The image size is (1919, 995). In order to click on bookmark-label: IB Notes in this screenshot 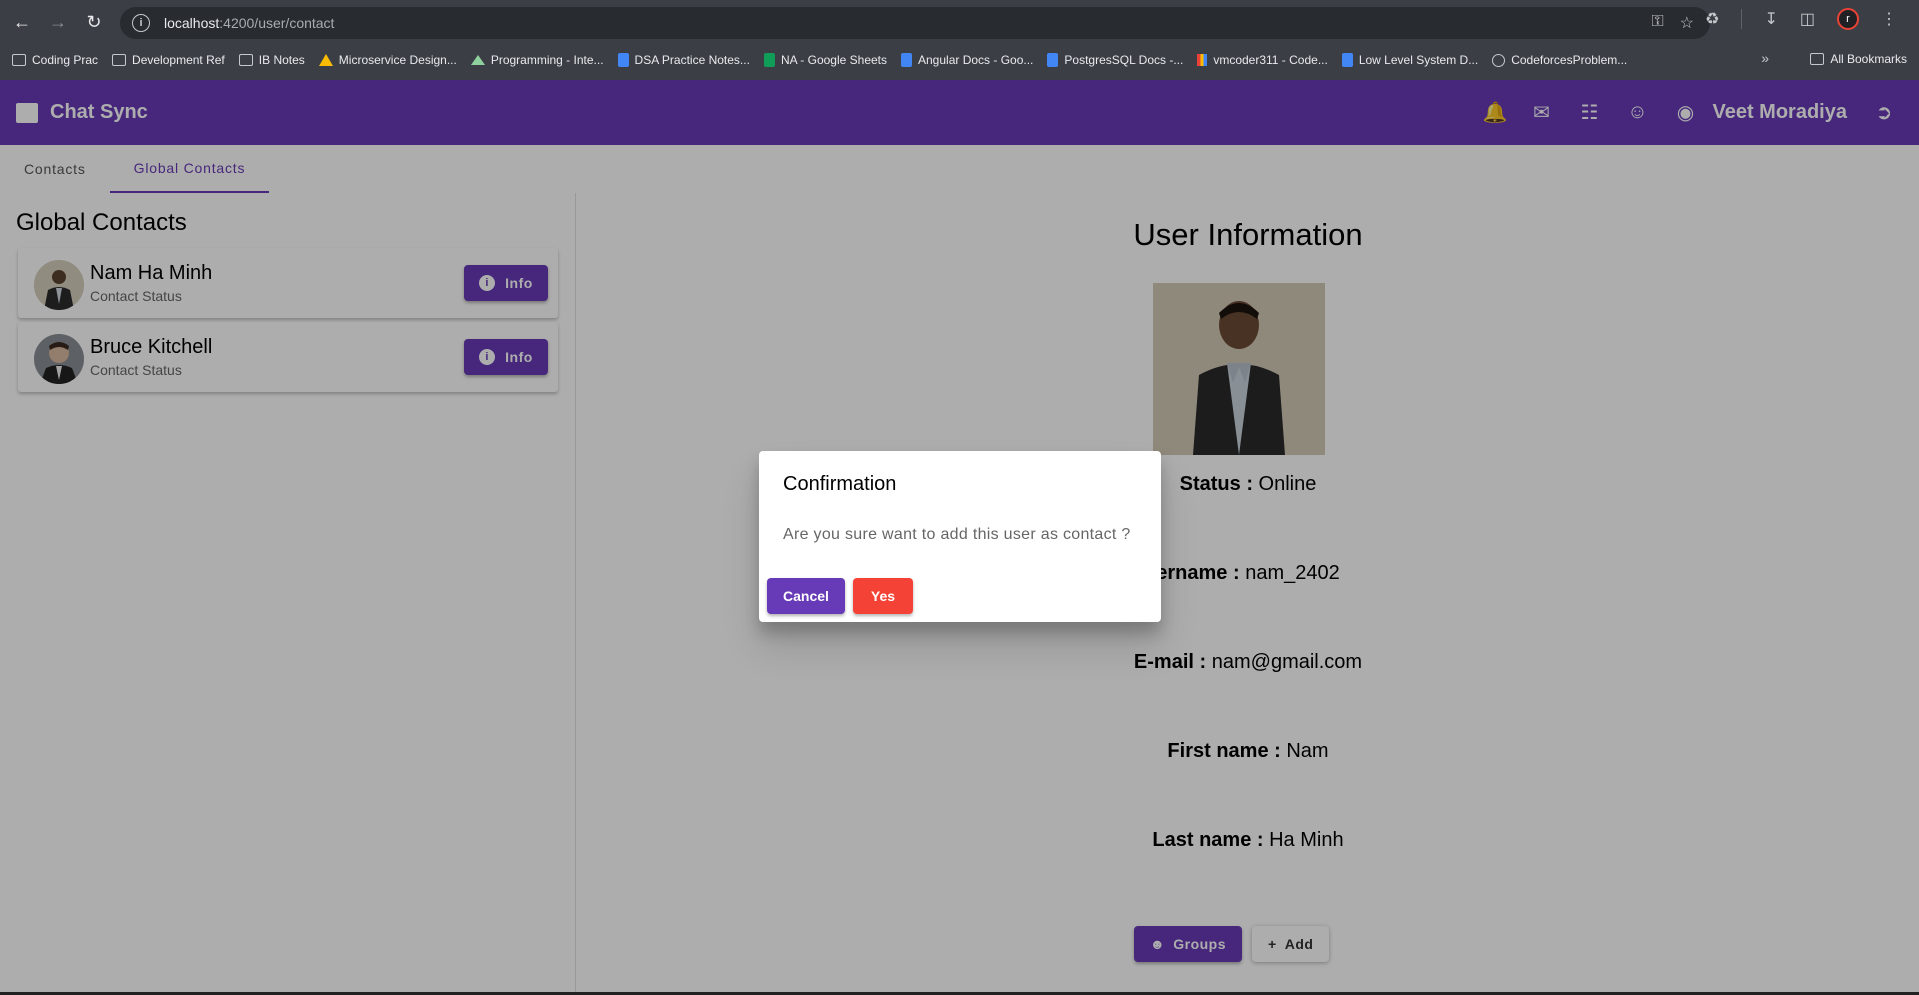, I will do `click(281, 60)`.